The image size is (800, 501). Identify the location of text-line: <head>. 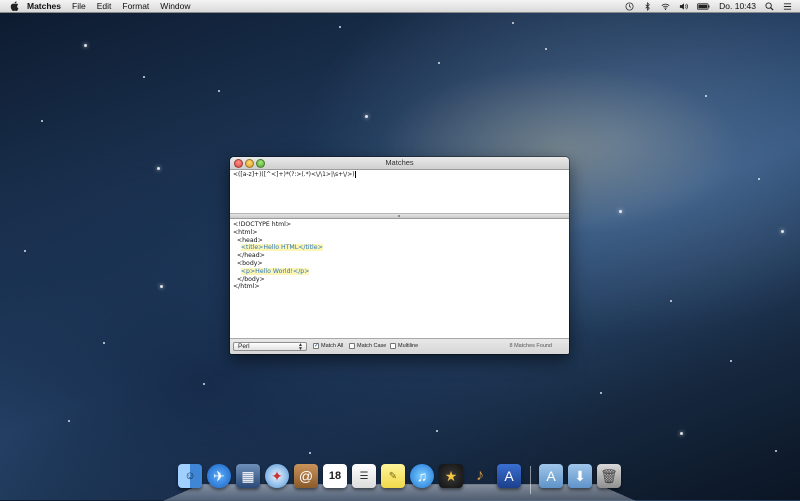
(248, 240).